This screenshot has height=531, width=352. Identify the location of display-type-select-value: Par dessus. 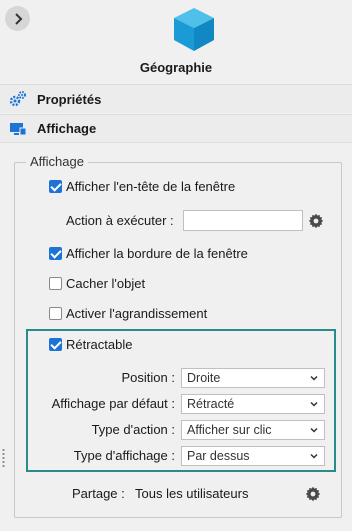
(218, 456).